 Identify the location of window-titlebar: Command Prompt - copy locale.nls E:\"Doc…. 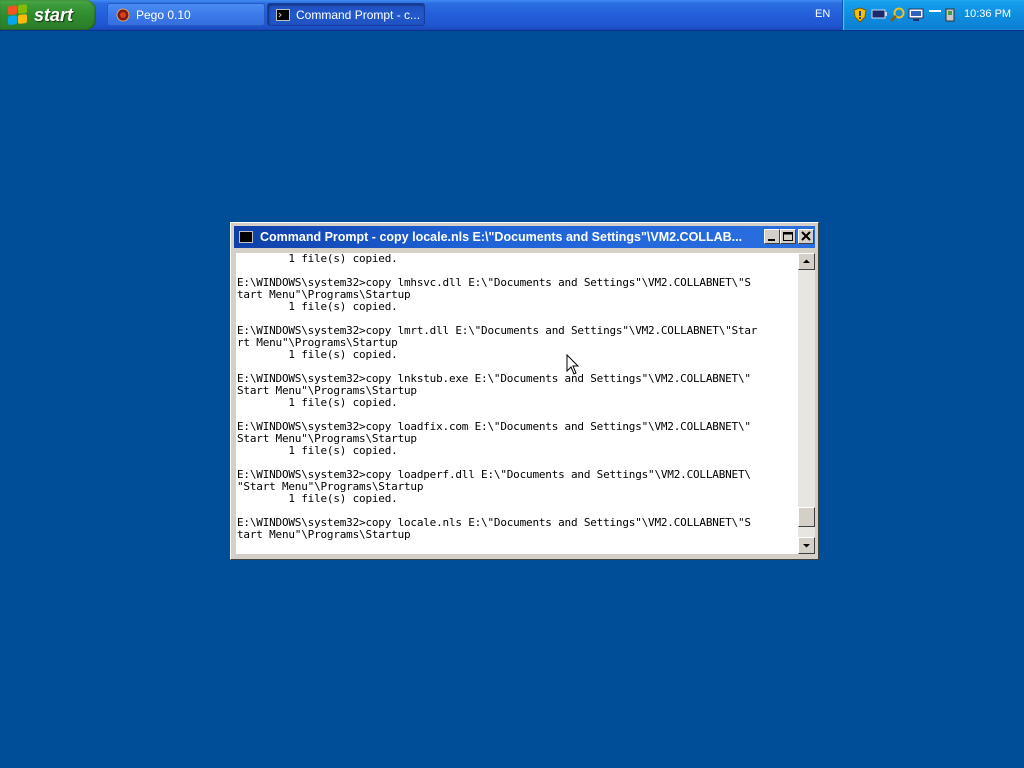
(524, 237).